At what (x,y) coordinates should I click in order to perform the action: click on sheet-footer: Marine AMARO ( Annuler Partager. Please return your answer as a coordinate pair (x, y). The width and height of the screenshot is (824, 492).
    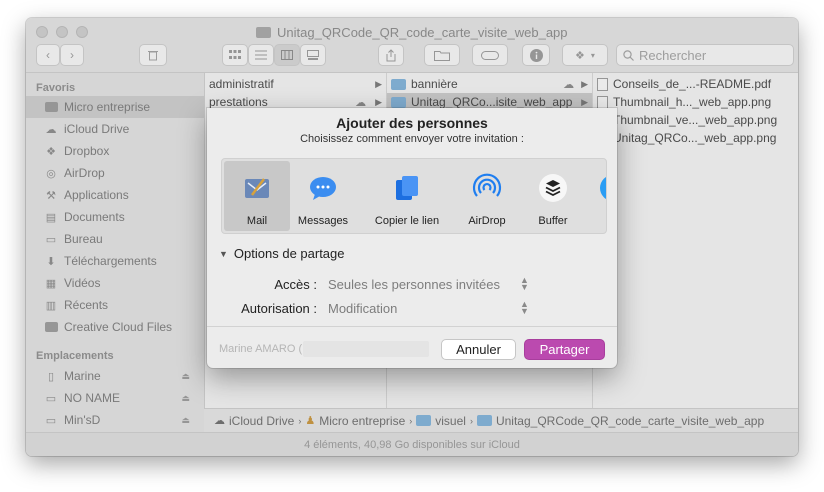
    Looking at the image, I should click on (412, 347).